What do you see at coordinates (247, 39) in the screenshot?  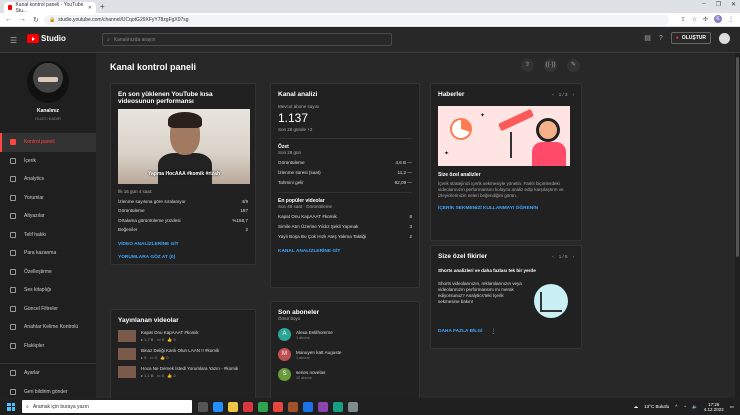 I see `channel-search-input: ⌕ Kanalınızda arayın` at bounding box center [247, 39].